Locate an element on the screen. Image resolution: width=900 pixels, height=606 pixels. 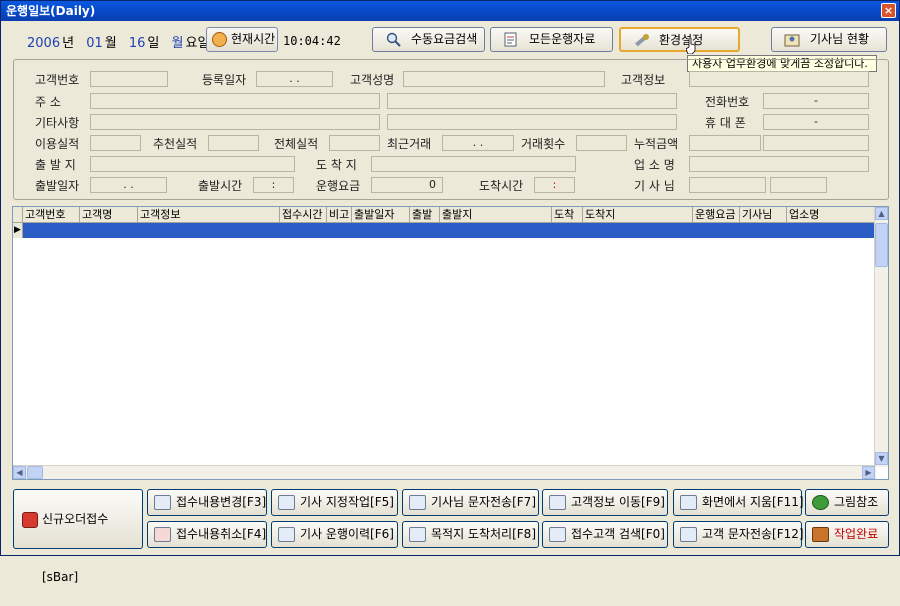
reg-date-field: . . is located at coordinates (294, 79).